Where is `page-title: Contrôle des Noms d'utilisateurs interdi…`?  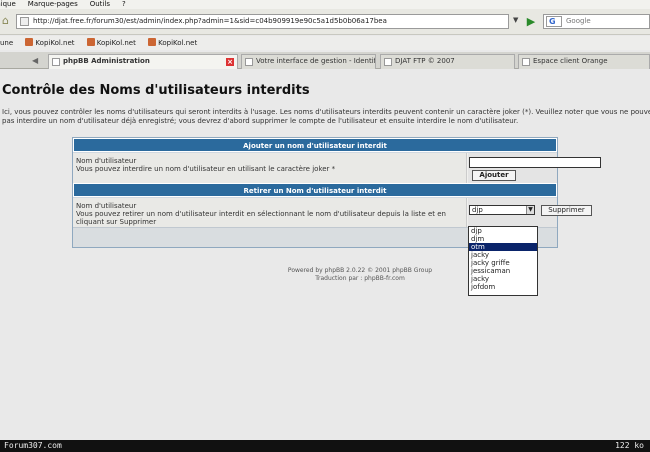 page-title: Contrôle des Noms d'utilisateurs interdi… is located at coordinates (156, 90).